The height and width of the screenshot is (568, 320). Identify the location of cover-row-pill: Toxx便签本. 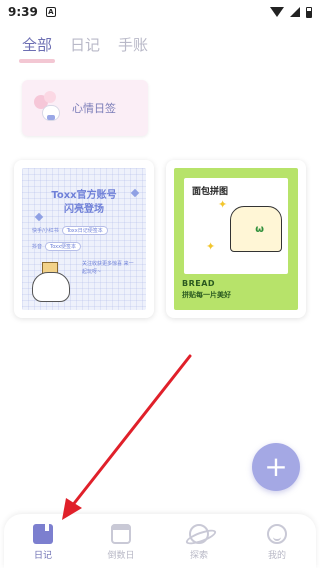
(63, 246).